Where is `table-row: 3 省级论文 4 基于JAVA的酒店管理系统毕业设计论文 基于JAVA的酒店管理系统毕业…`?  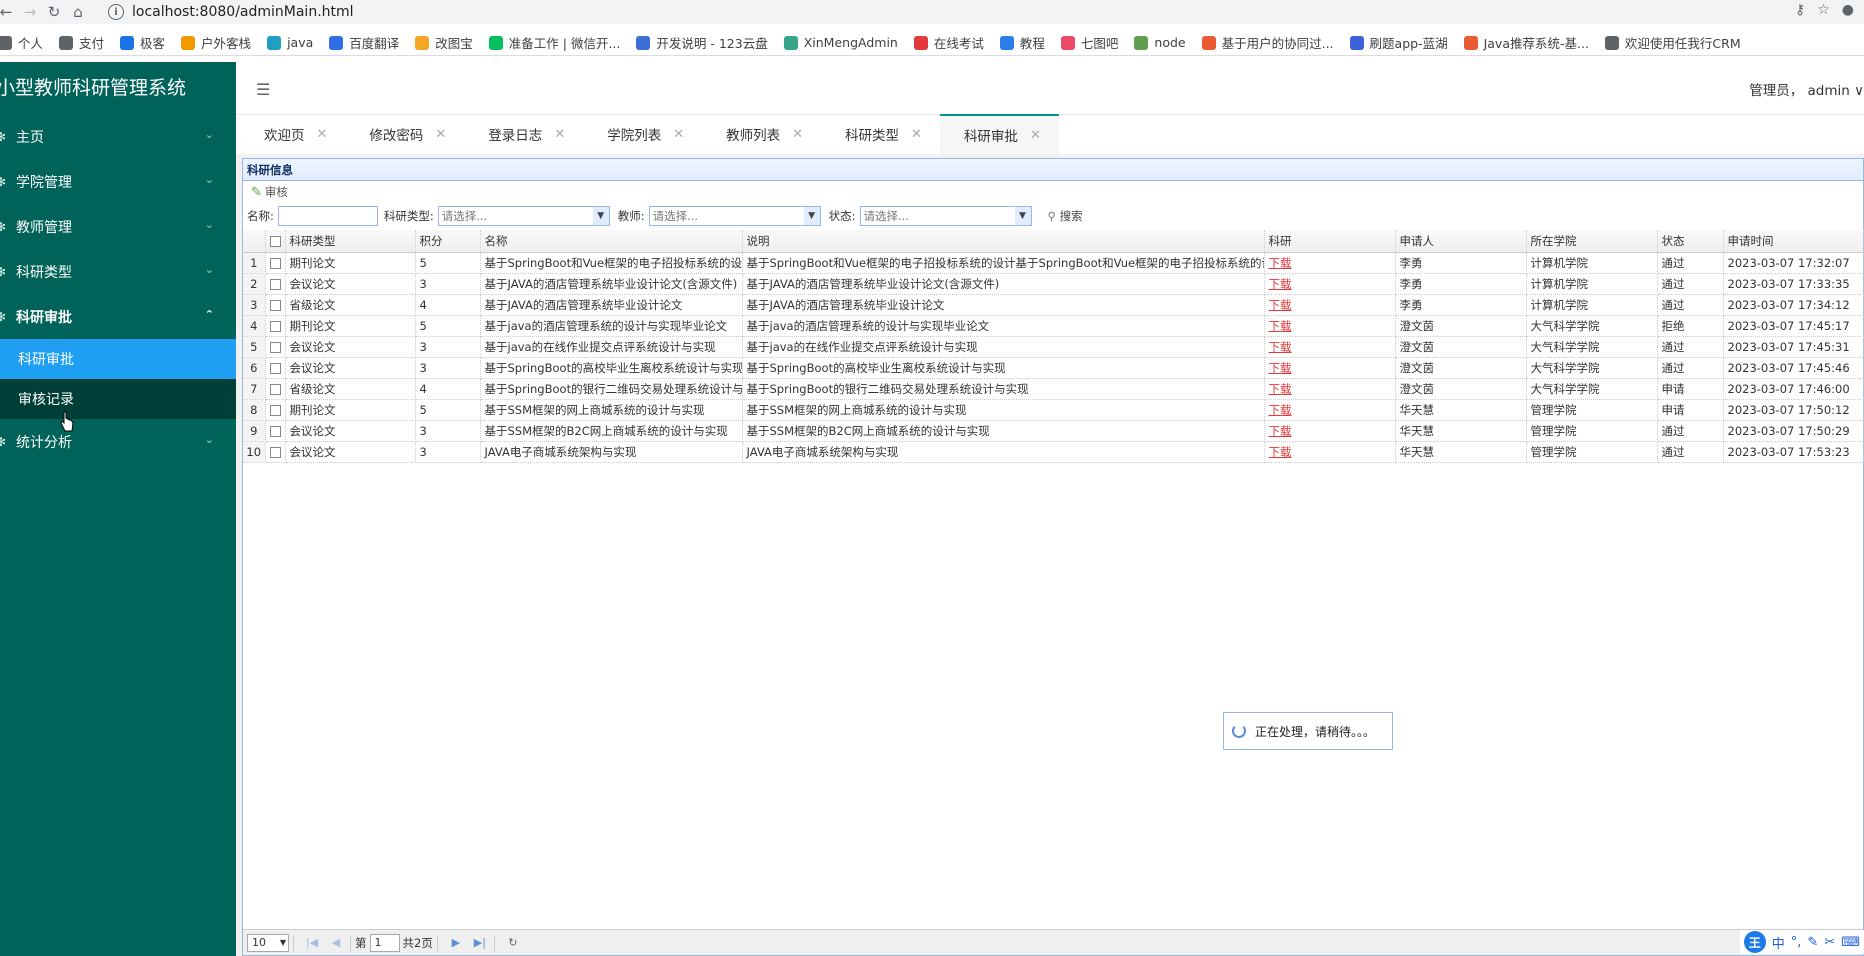 table-row: 3 省级论文 4 基于JAVA的酒店管理系统毕业设计论文 基于JAVA的酒店管理系统毕业… is located at coordinates (1053, 305).